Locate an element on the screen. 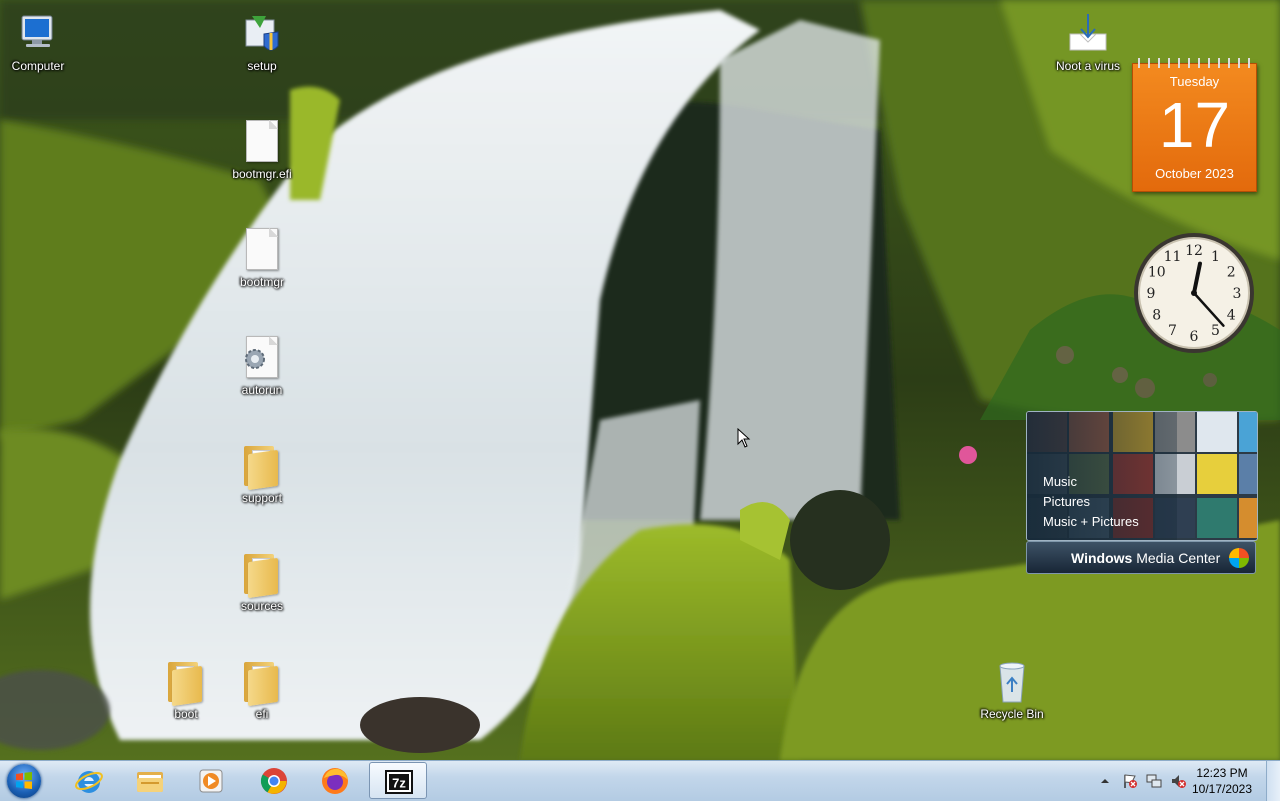 This screenshot has width=1280, height=803. taskbar-date: 10/17/2023 is located at coordinates (1222, 789).